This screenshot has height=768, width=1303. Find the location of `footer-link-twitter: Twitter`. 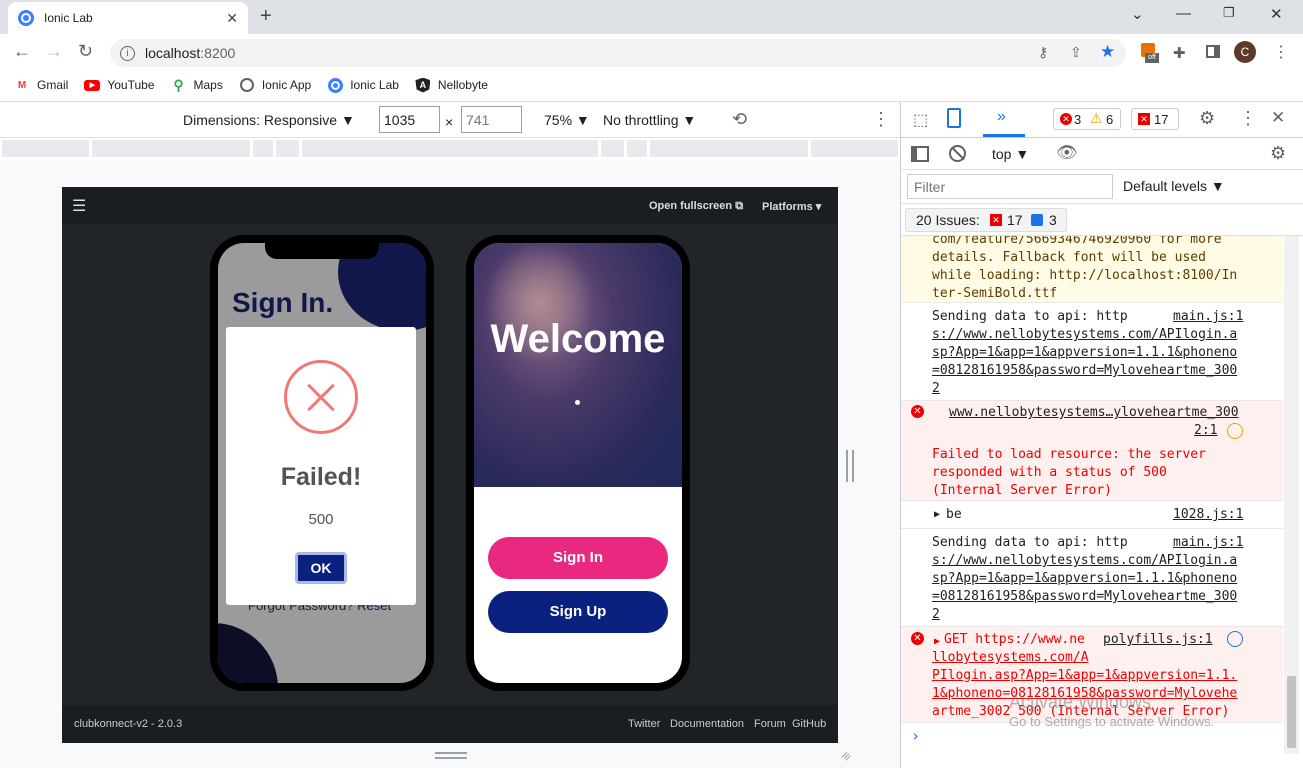

footer-link-twitter: Twitter is located at coordinates (644, 724).